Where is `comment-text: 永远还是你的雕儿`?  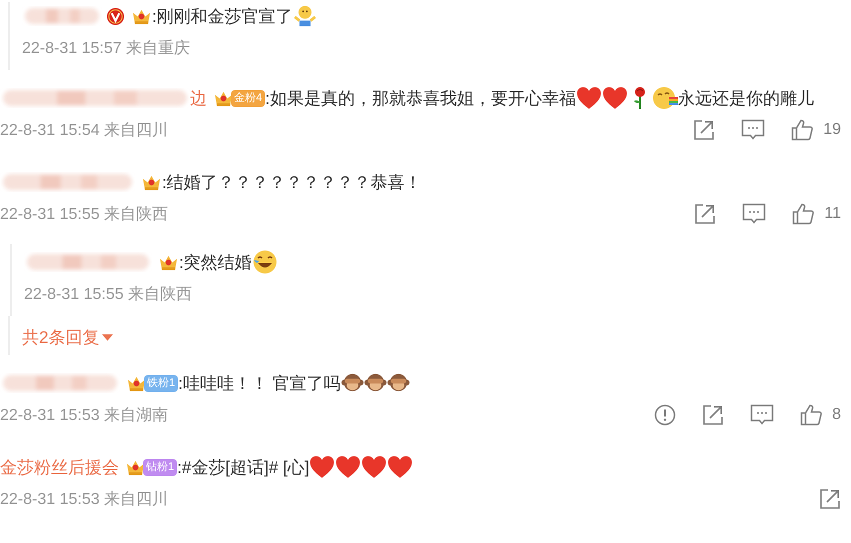 comment-text: 永远还是你的雕儿 is located at coordinates (746, 99).